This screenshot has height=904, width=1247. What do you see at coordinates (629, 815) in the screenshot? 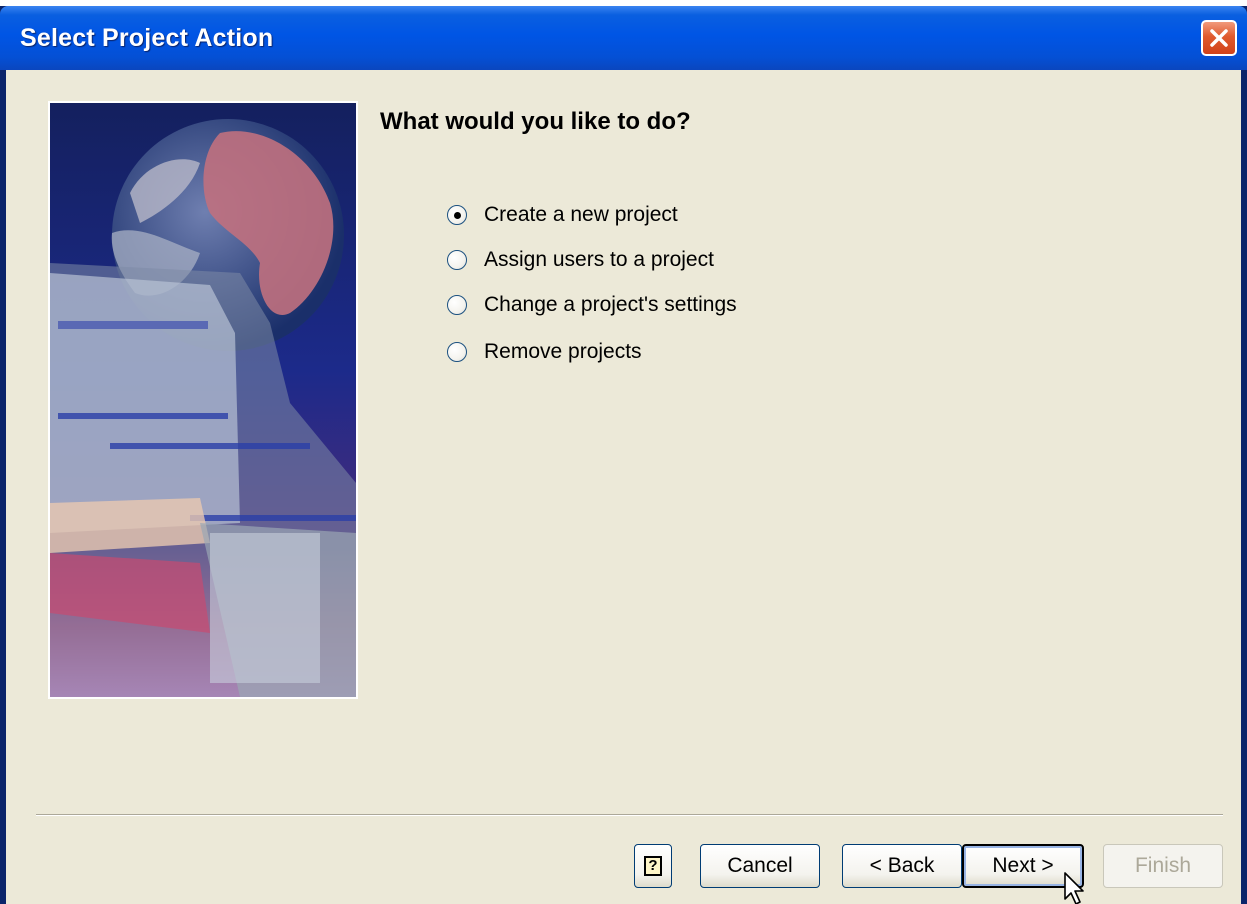
I see `separator` at bounding box center [629, 815].